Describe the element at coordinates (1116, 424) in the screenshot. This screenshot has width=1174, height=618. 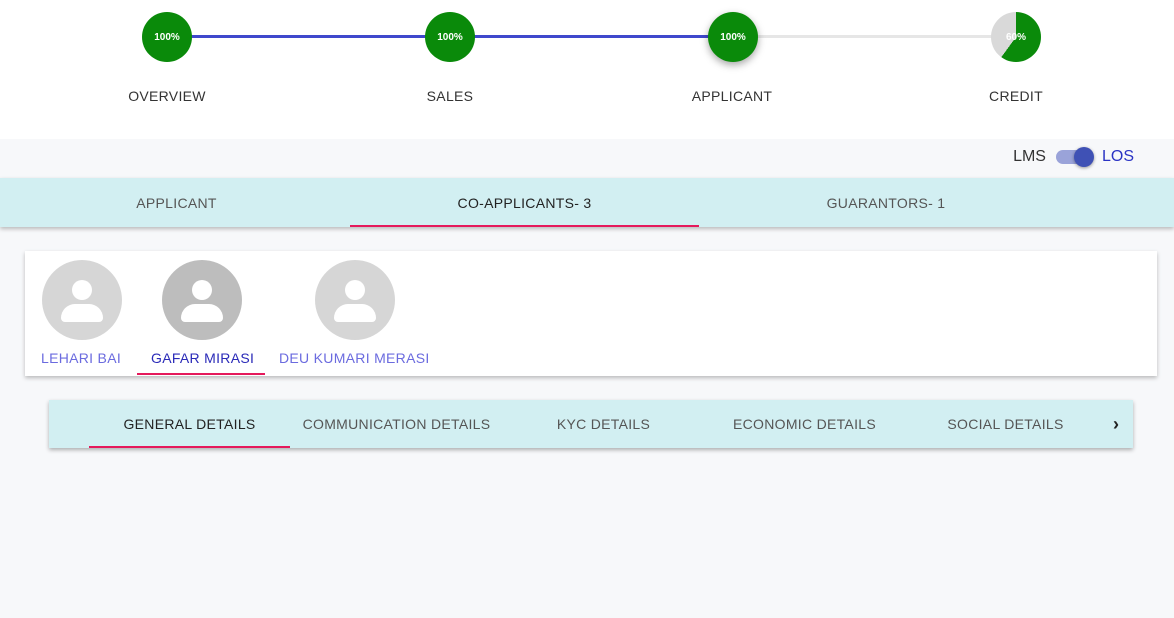
I see `chevron-right-icon: ›` at that location.